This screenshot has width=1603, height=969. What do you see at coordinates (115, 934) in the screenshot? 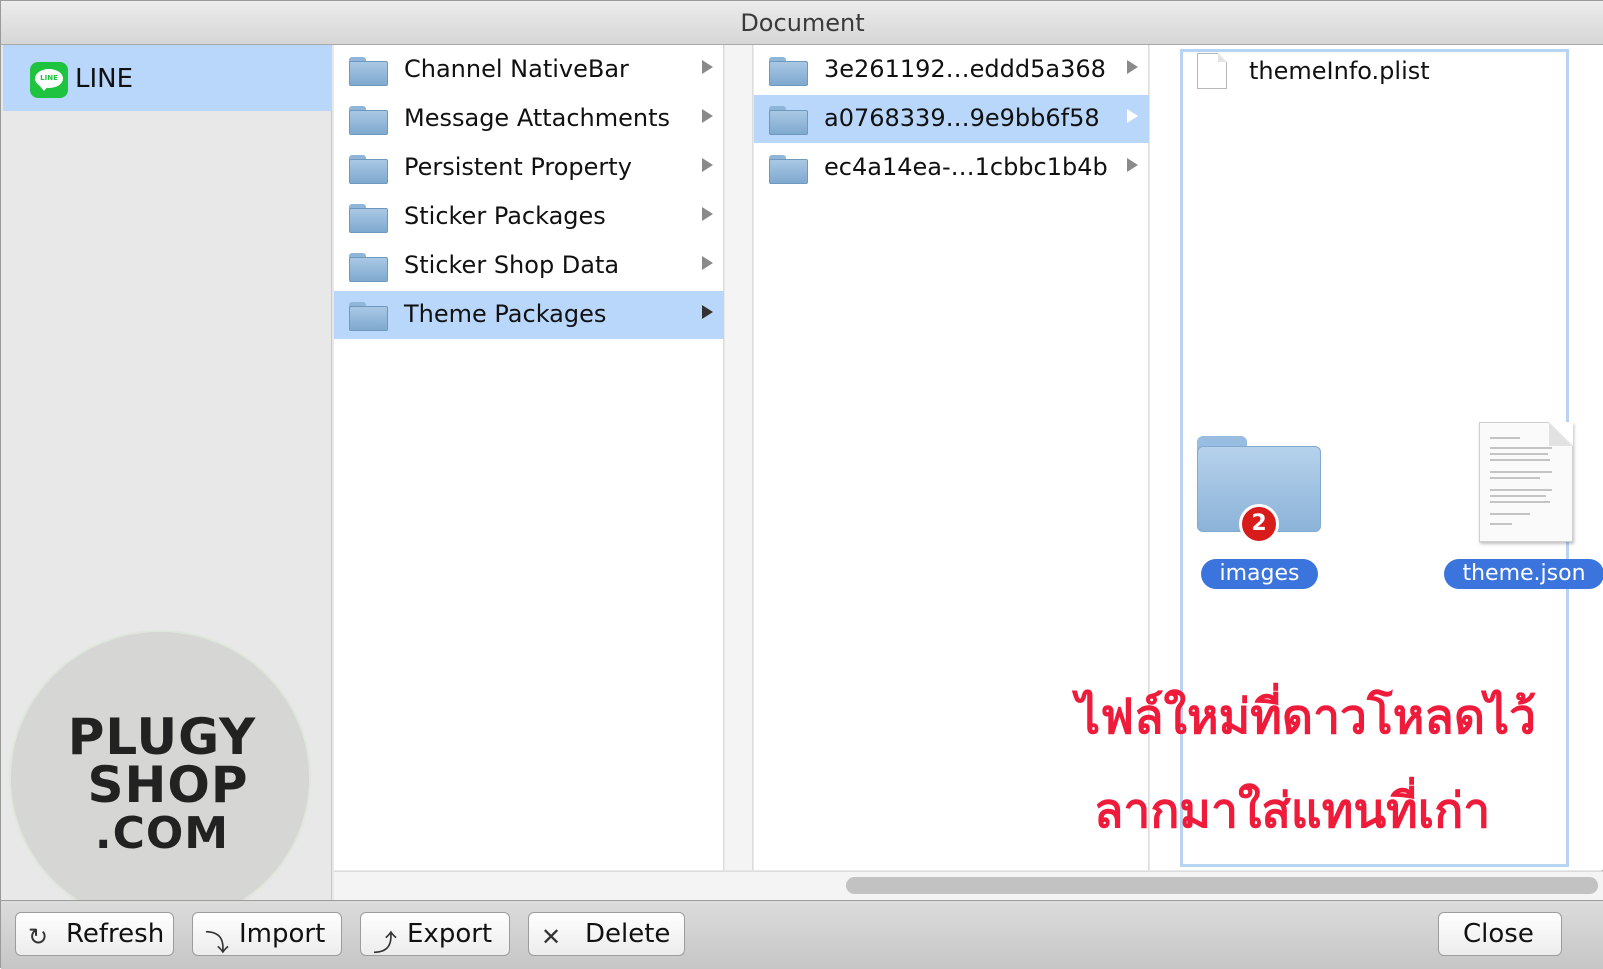
I see `refresh-label: Refresh` at bounding box center [115, 934].